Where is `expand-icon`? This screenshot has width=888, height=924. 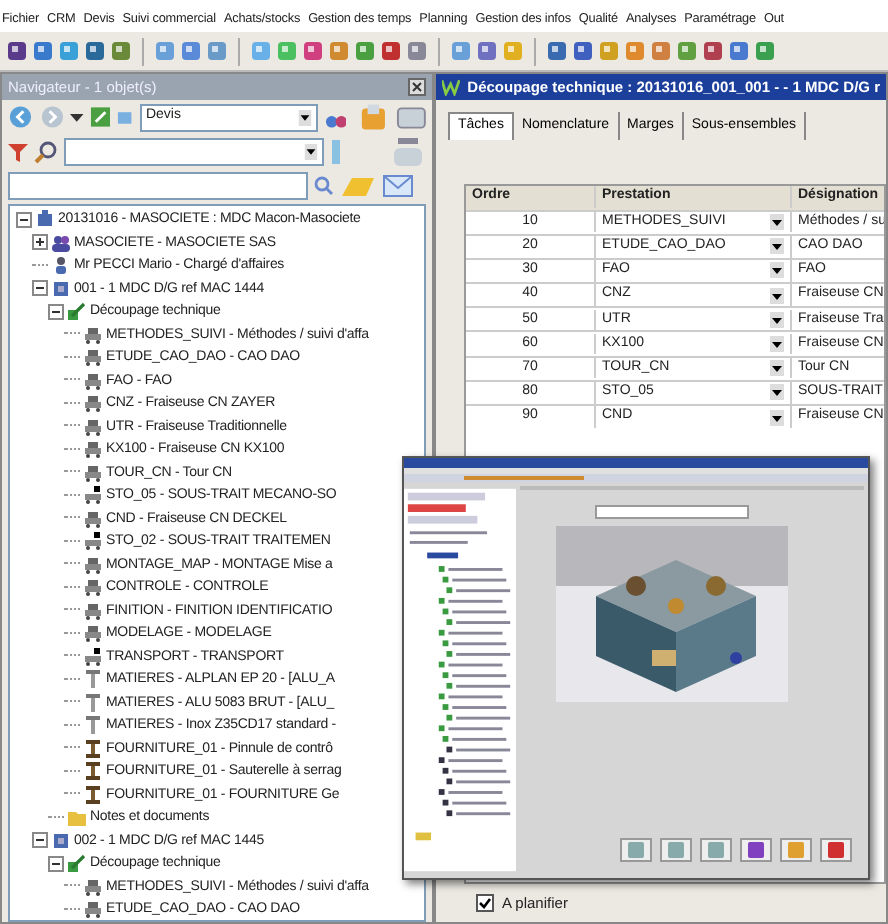
expand-icon is located at coordinates (40, 242).